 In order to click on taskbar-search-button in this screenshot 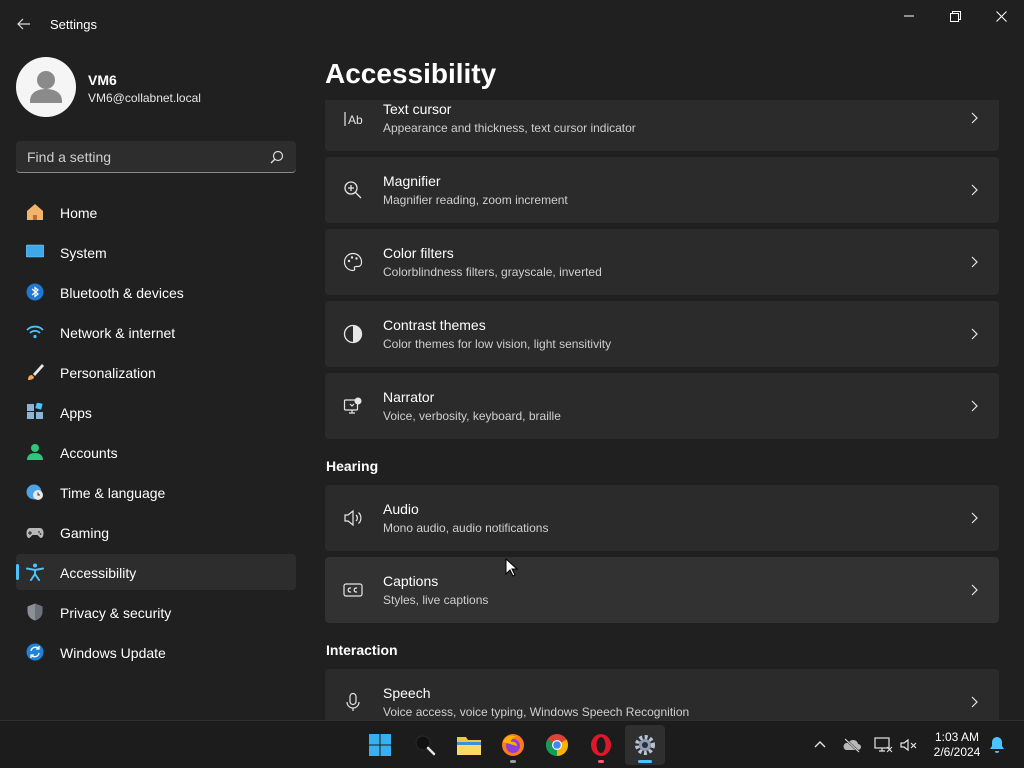, I will do `click(425, 745)`.